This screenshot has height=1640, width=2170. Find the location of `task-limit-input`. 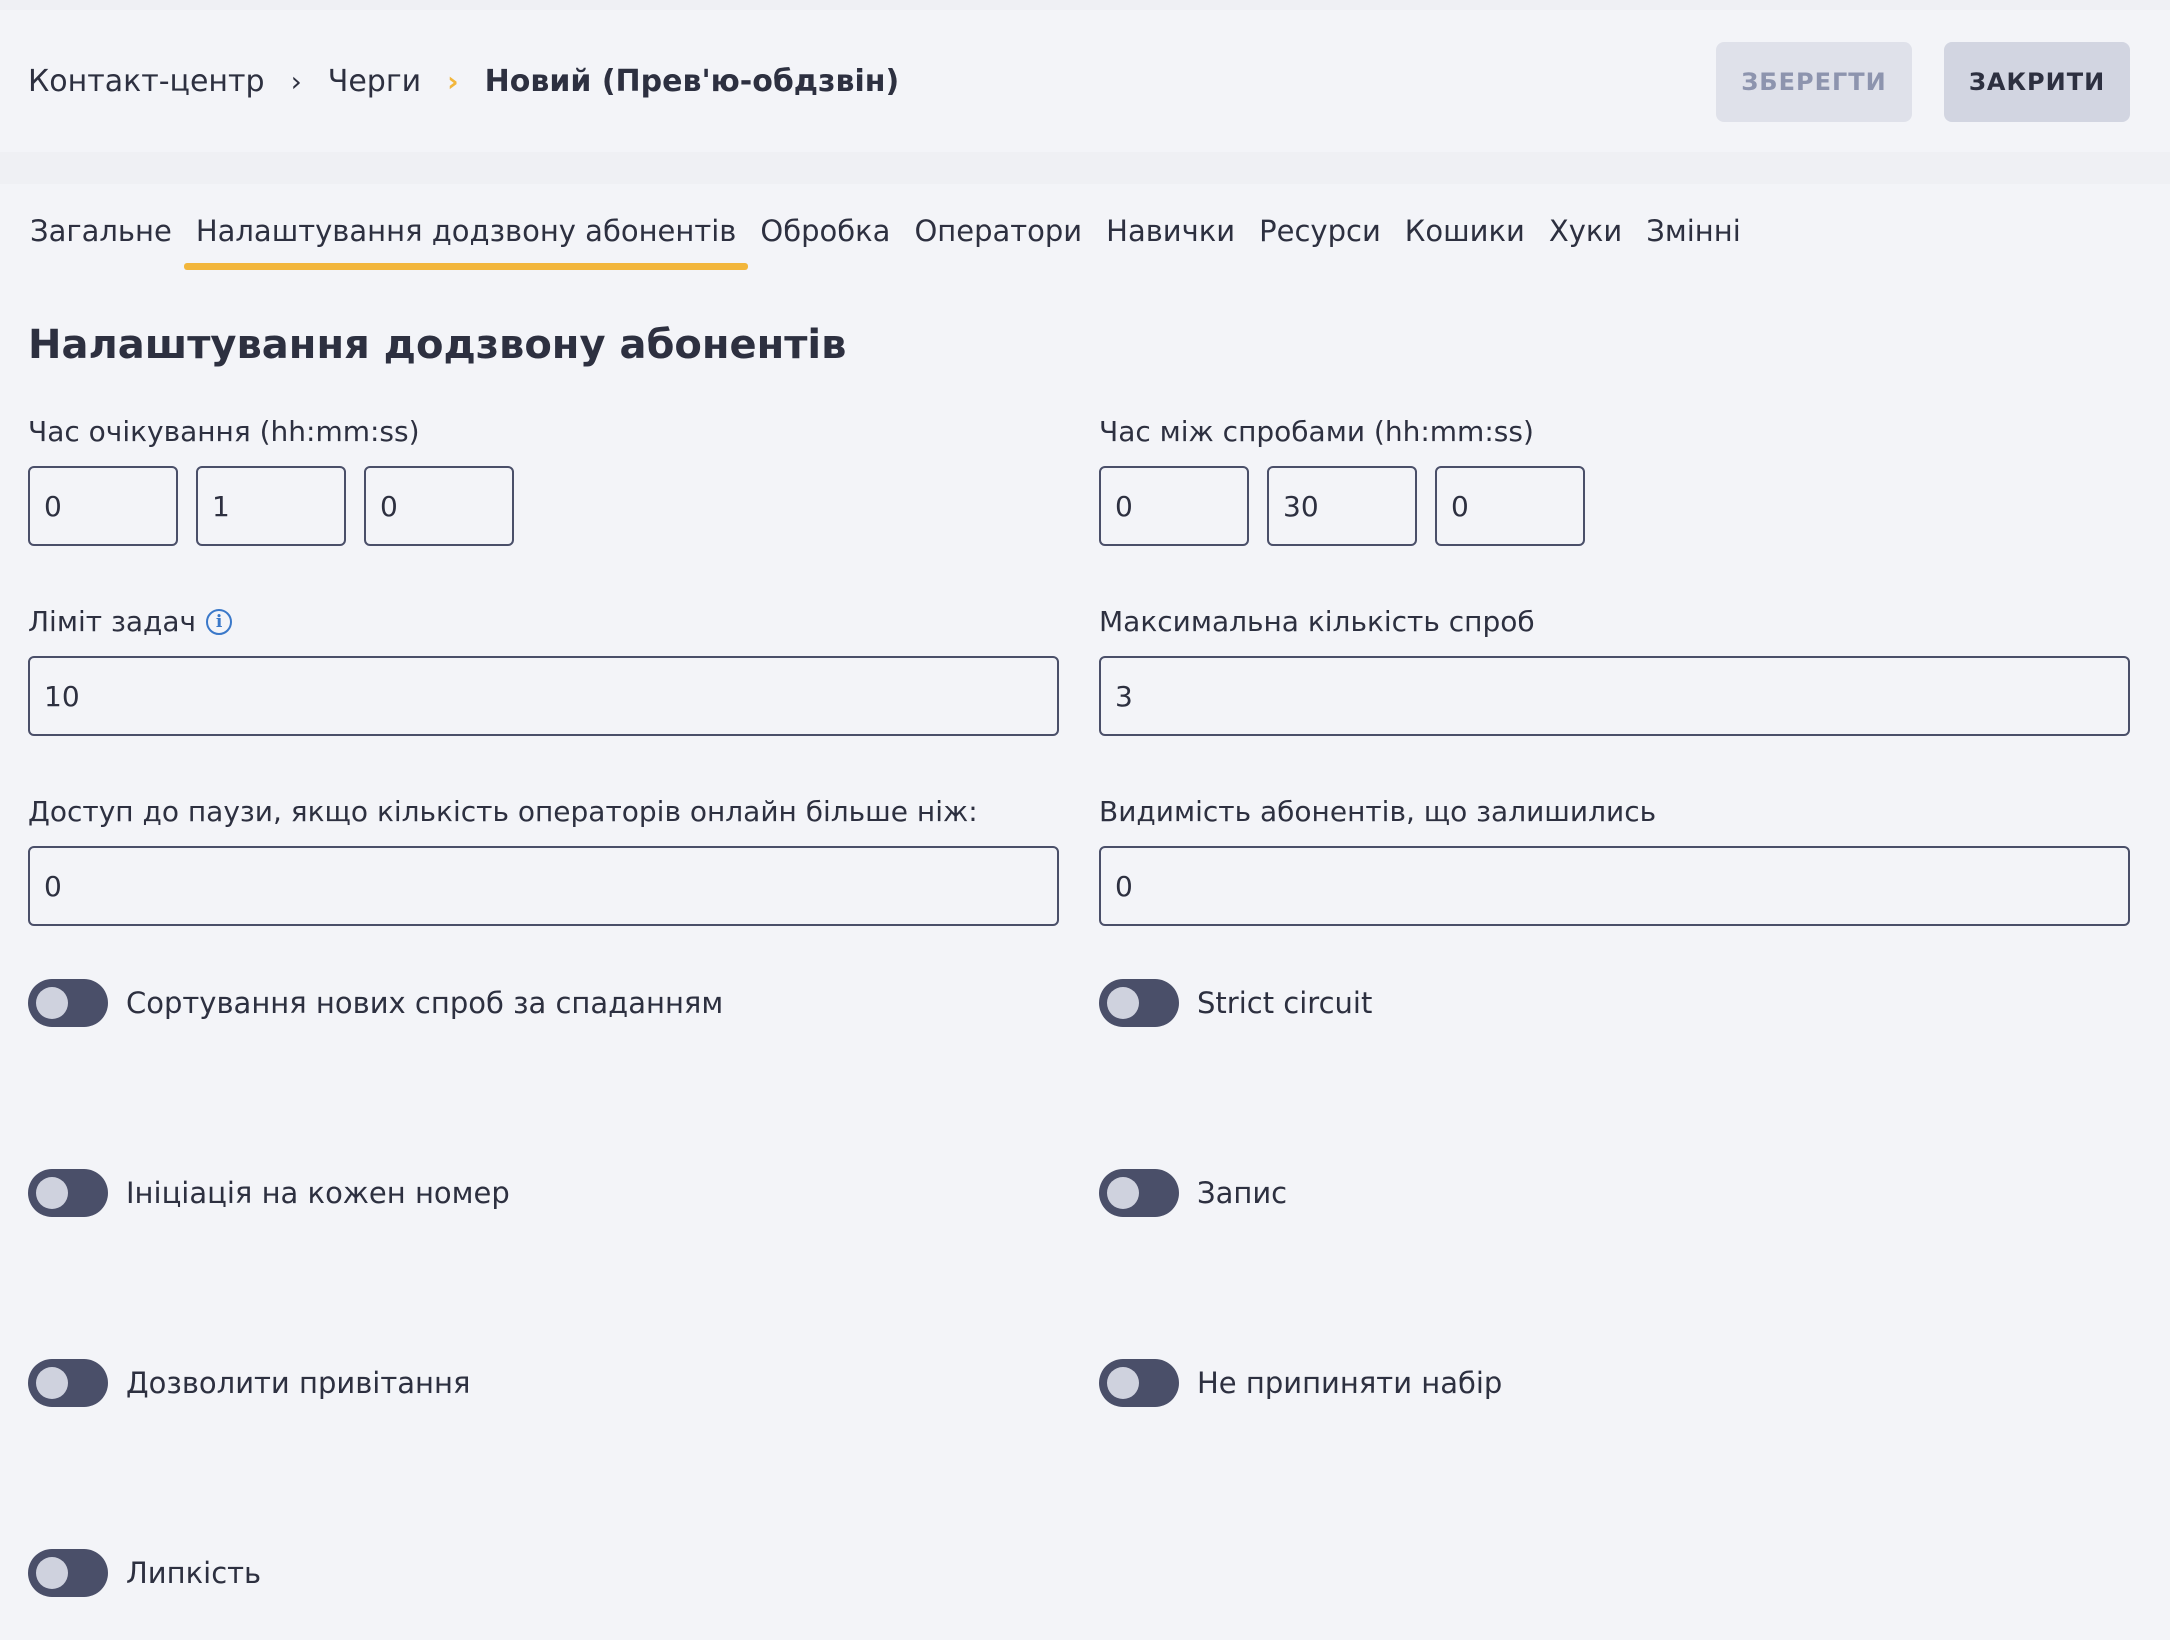

task-limit-input is located at coordinates (543, 696).